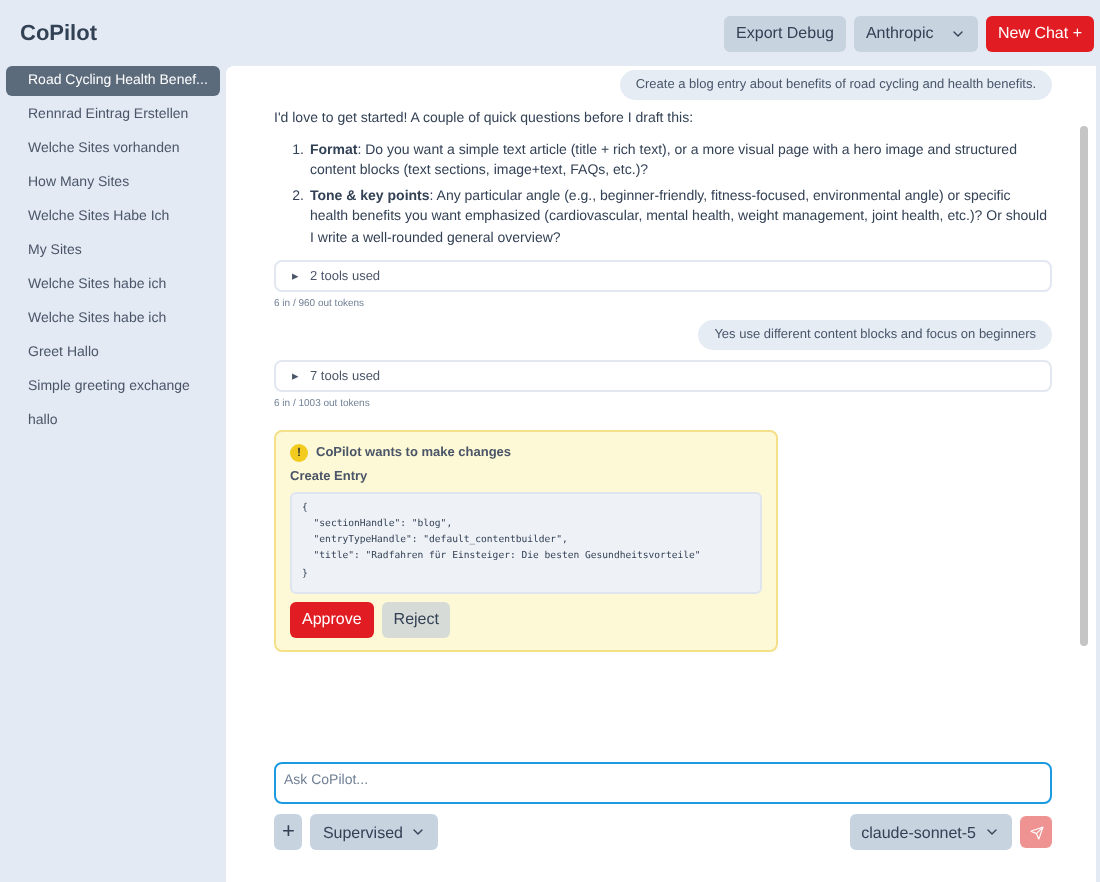 The image size is (1100, 882). What do you see at coordinates (288, 832) in the screenshot?
I see `add-button: +` at bounding box center [288, 832].